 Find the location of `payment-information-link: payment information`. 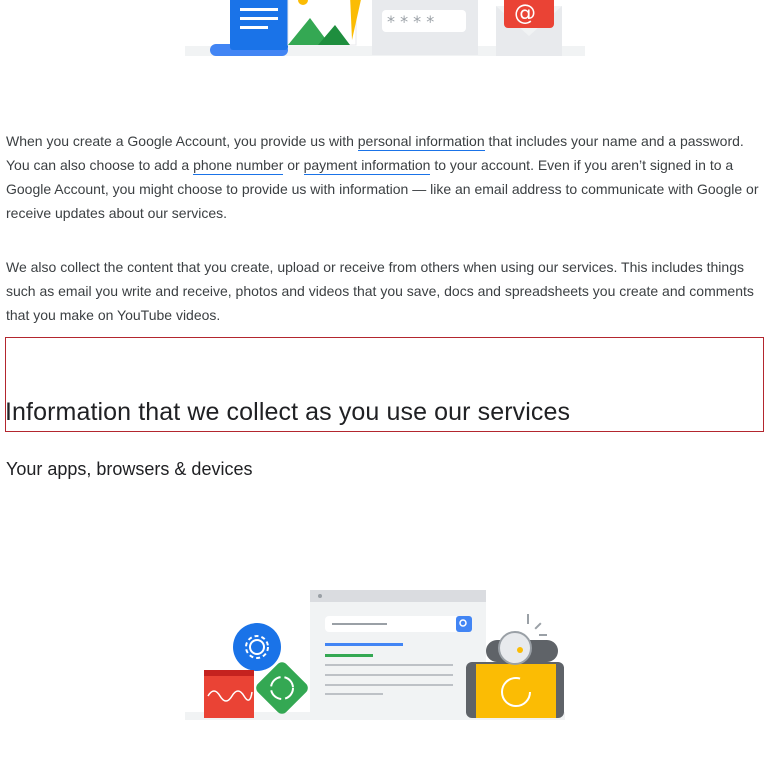

payment-information-link: payment information is located at coordinates (367, 166).